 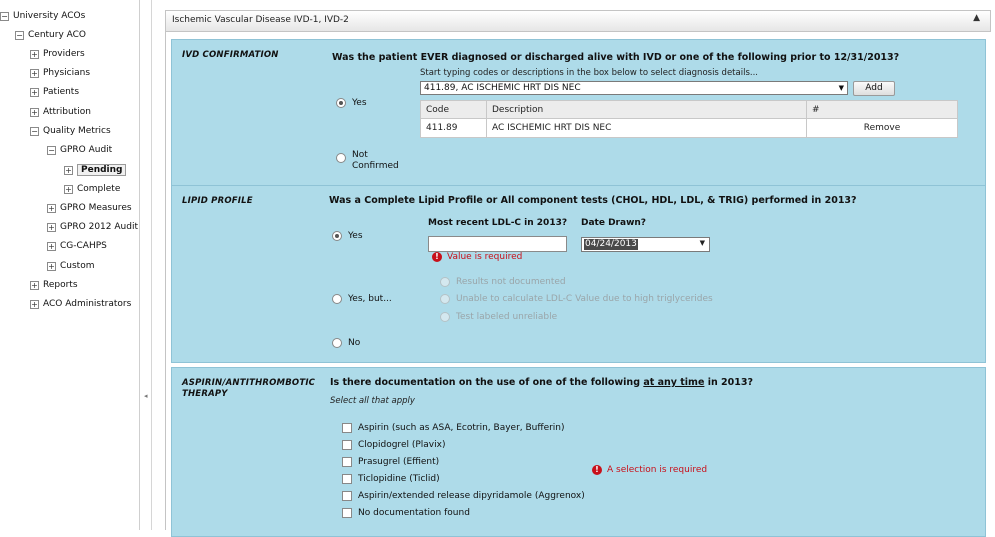 I want to click on tree-item-aco-administrators: + ACO Administrators, so click(x=80, y=304).